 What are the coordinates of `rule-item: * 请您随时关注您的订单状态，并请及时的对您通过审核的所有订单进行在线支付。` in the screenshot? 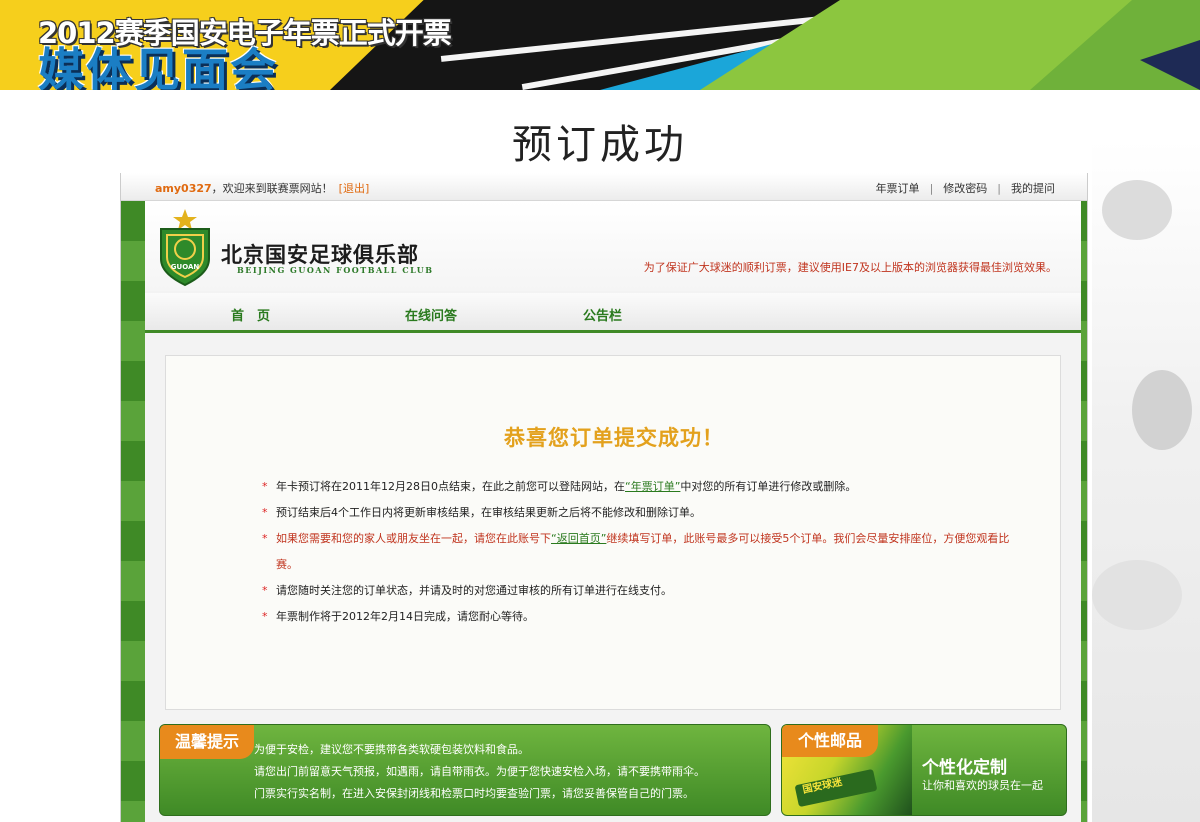 It's located at (642, 591).